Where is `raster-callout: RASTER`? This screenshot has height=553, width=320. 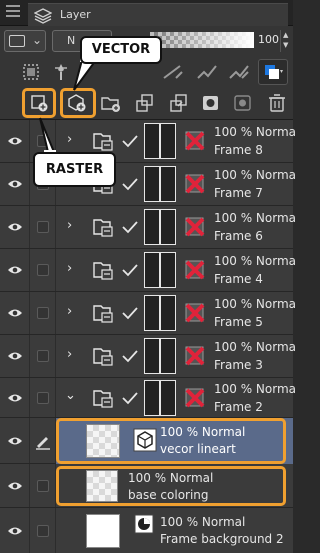
raster-callout: RASTER is located at coordinates (74, 169).